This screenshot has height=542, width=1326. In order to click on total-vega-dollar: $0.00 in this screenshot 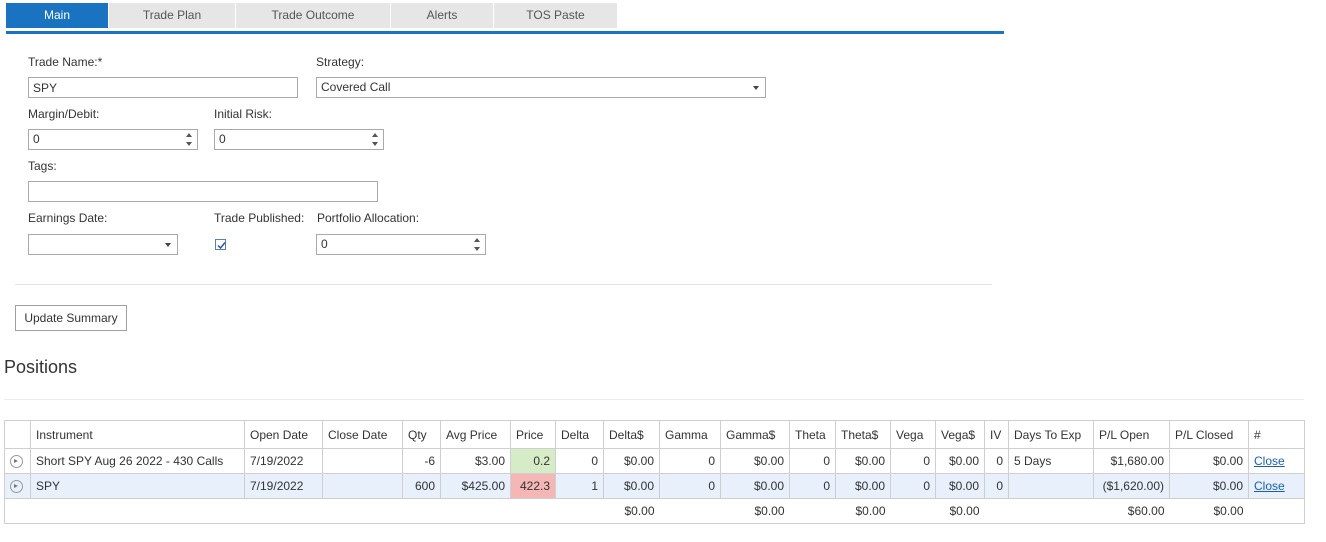, I will do `click(960, 511)`.